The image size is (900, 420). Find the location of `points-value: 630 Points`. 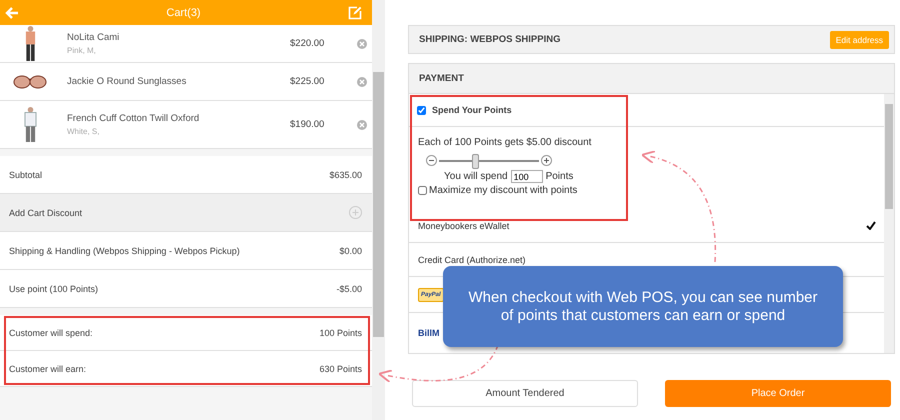

points-value: 630 Points is located at coordinates (340, 369).